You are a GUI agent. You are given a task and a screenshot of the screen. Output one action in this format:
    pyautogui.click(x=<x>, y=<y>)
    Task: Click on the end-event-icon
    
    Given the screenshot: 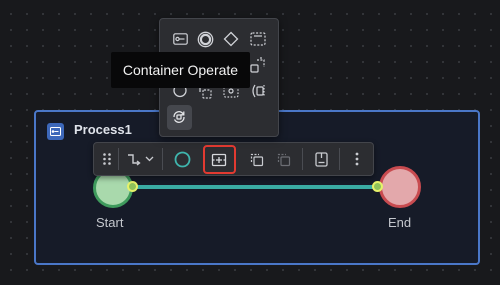 What is the action you would take?
    pyautogui.click(x=205, y=39)
    